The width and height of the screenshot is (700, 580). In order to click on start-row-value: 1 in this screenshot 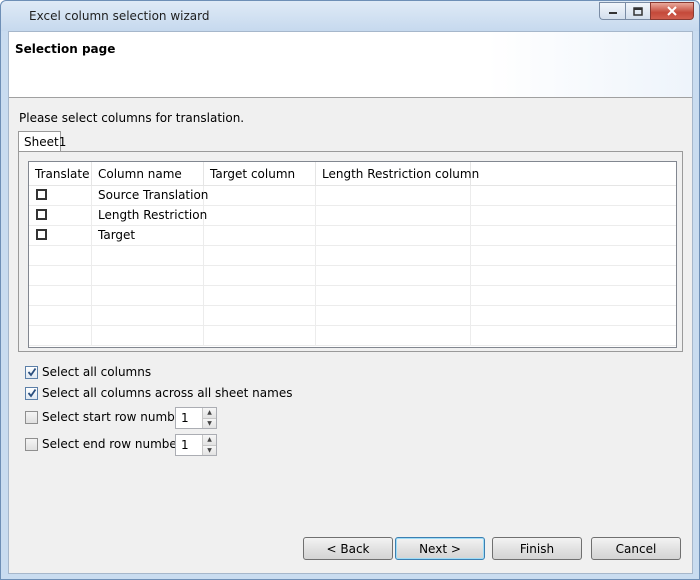, I will do `click(185, 418)`.